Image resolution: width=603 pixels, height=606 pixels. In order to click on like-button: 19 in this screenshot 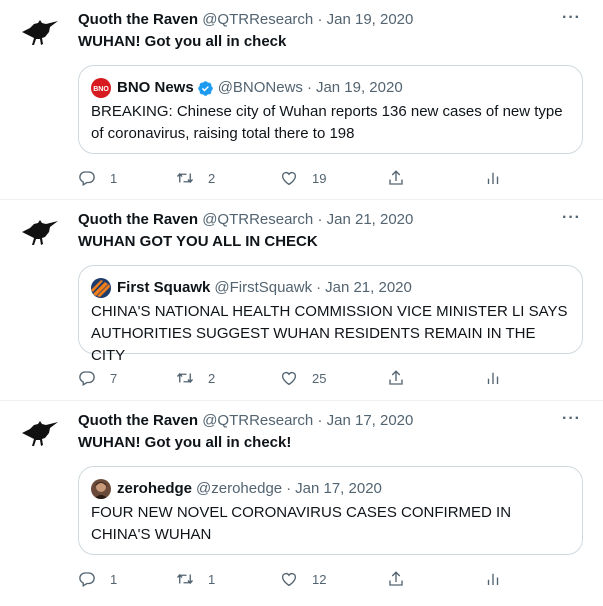, I will do `click(303, 178)`.